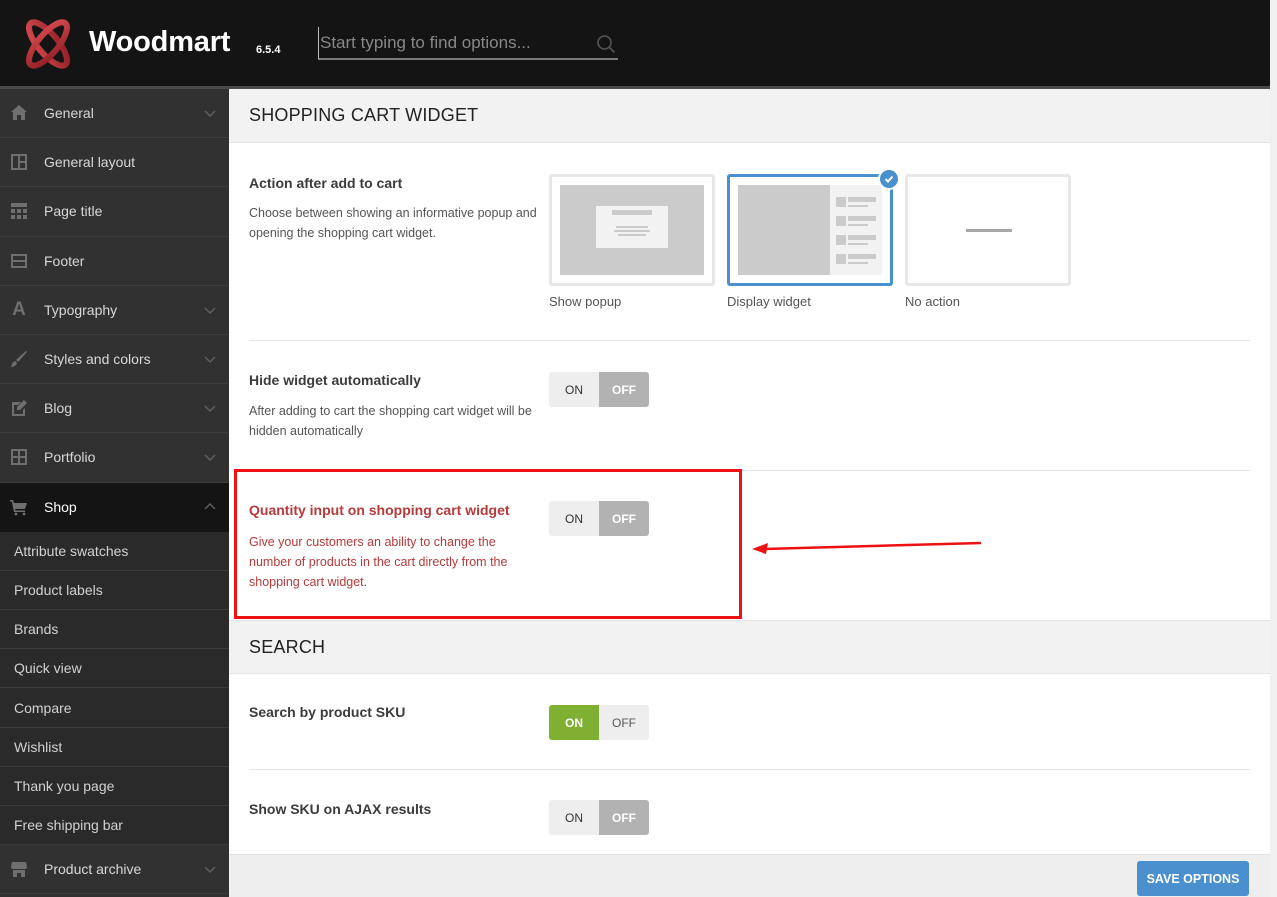  What do you see at coordinates (585, 301) in the screenshot?
I see `option-caption: Show popup` at bounding box center [585, 301].